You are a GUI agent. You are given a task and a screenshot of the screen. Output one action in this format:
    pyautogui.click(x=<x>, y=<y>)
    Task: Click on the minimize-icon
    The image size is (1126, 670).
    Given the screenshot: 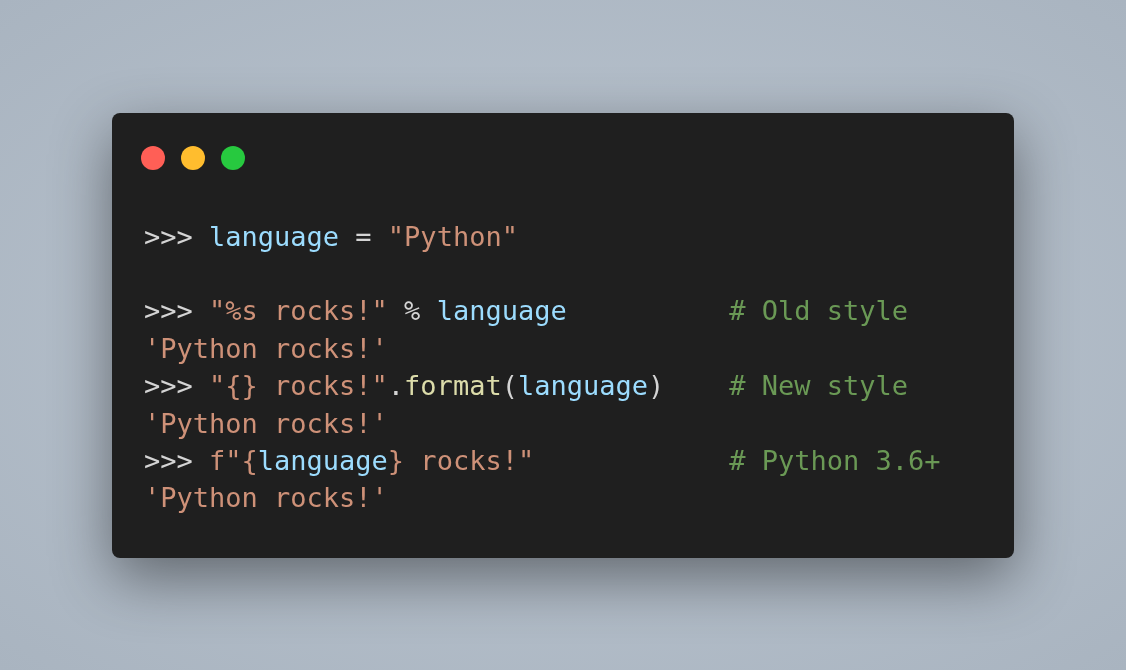 What is the action you would take?
    pyautogui.click(x=193, y=157)
    